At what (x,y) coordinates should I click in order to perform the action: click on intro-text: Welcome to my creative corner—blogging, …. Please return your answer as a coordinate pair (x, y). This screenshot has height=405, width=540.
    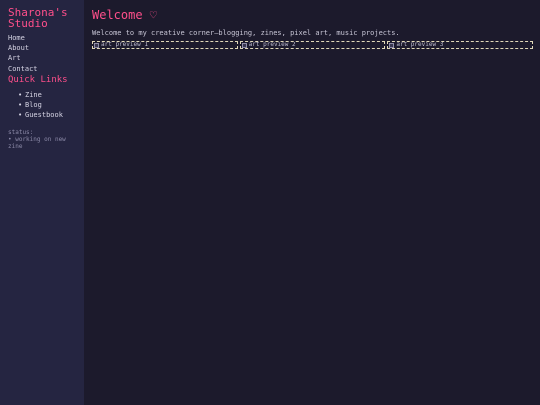
    Looking at the image, I should click on (246, 33).